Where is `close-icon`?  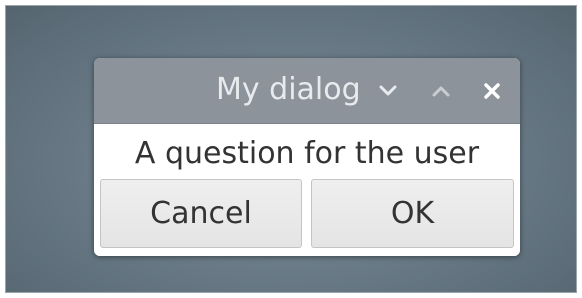 close-icon is located at coordinates (492, 91).